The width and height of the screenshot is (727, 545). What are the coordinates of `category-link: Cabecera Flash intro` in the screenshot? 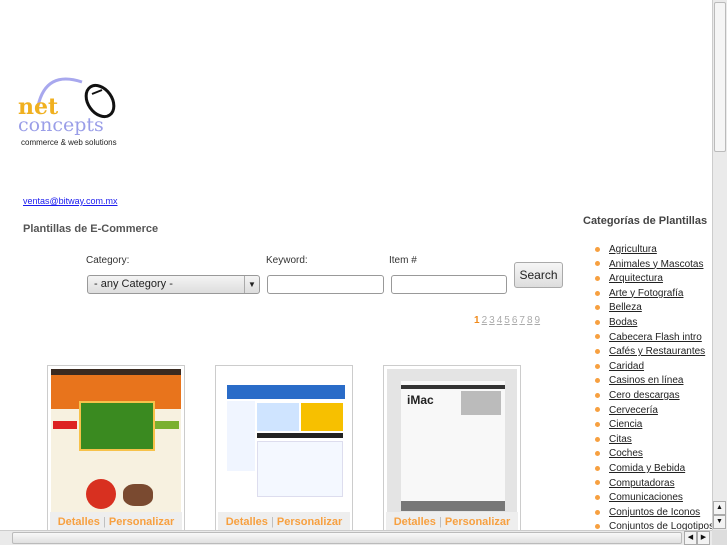 It's located at (655, 337).